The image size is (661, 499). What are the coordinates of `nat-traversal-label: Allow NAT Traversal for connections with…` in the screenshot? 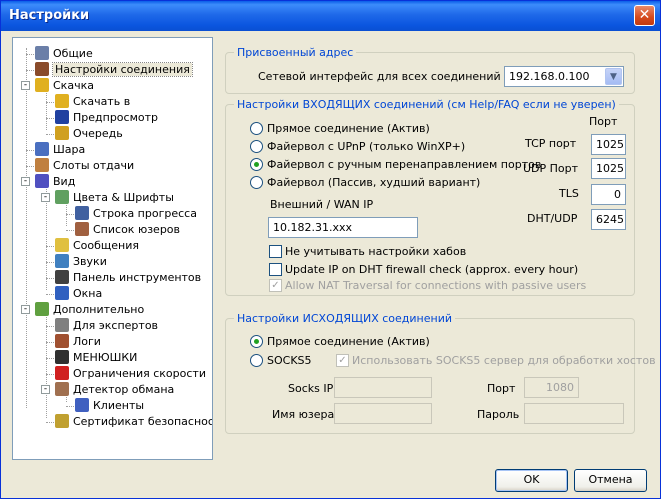 It's located at (435, 285).